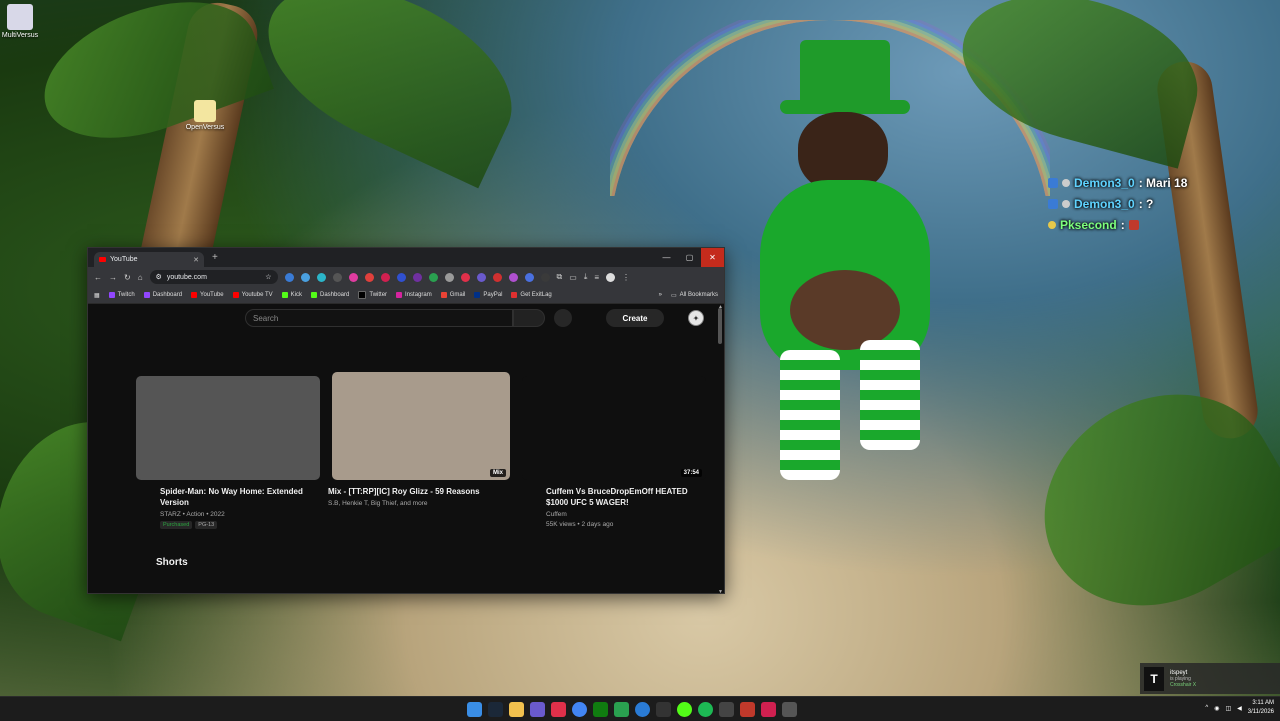  I want to click on puzzle-icon: ⧉, so click(560, 277).